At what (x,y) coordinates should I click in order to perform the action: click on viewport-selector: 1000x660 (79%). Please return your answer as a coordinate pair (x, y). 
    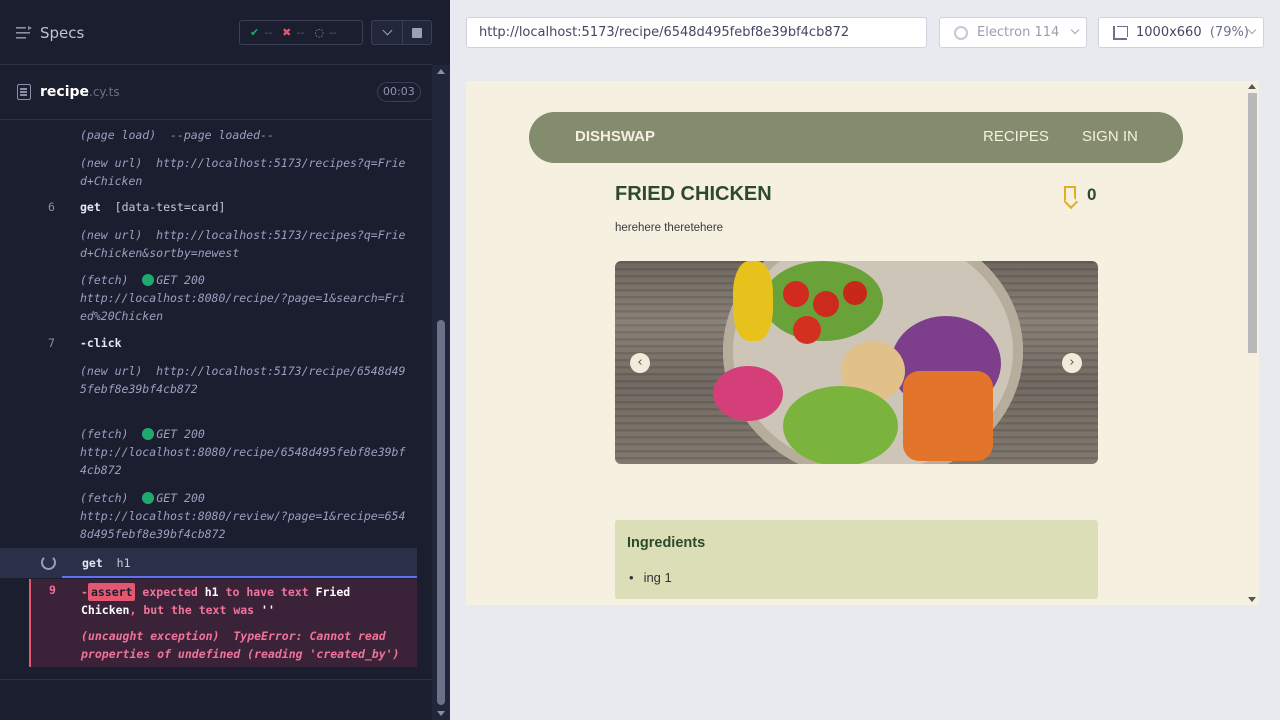
    Looking at the image, I should click on (1181, 32).